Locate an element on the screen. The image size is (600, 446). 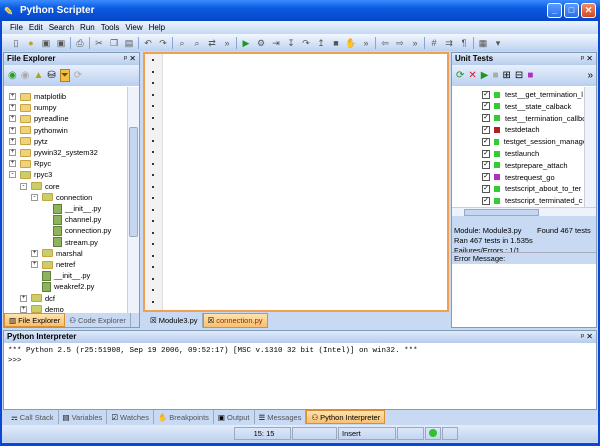
save-icon: ▣ is located at coordinates (46, 43).